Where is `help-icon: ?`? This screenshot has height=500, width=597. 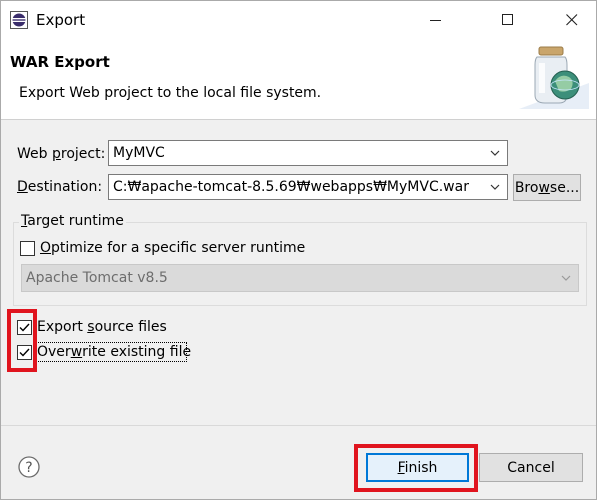
help-icon: ? is located at coordinates (29, 467).